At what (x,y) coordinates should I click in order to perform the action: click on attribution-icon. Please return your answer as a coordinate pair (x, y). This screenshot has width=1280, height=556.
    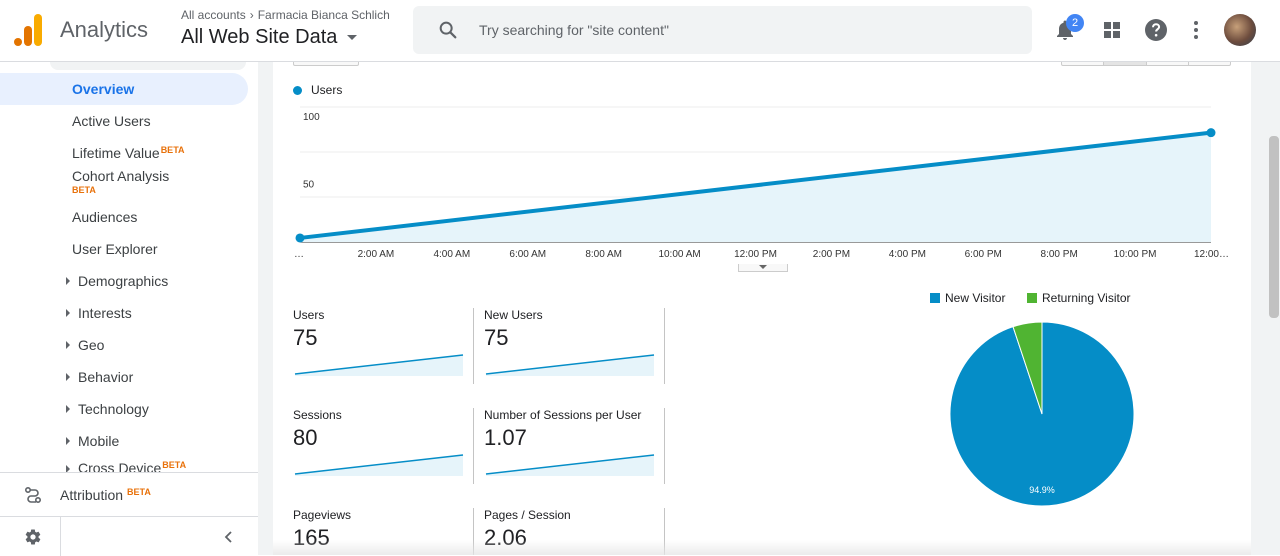
    Looking at the image, I should click on (33, 495).